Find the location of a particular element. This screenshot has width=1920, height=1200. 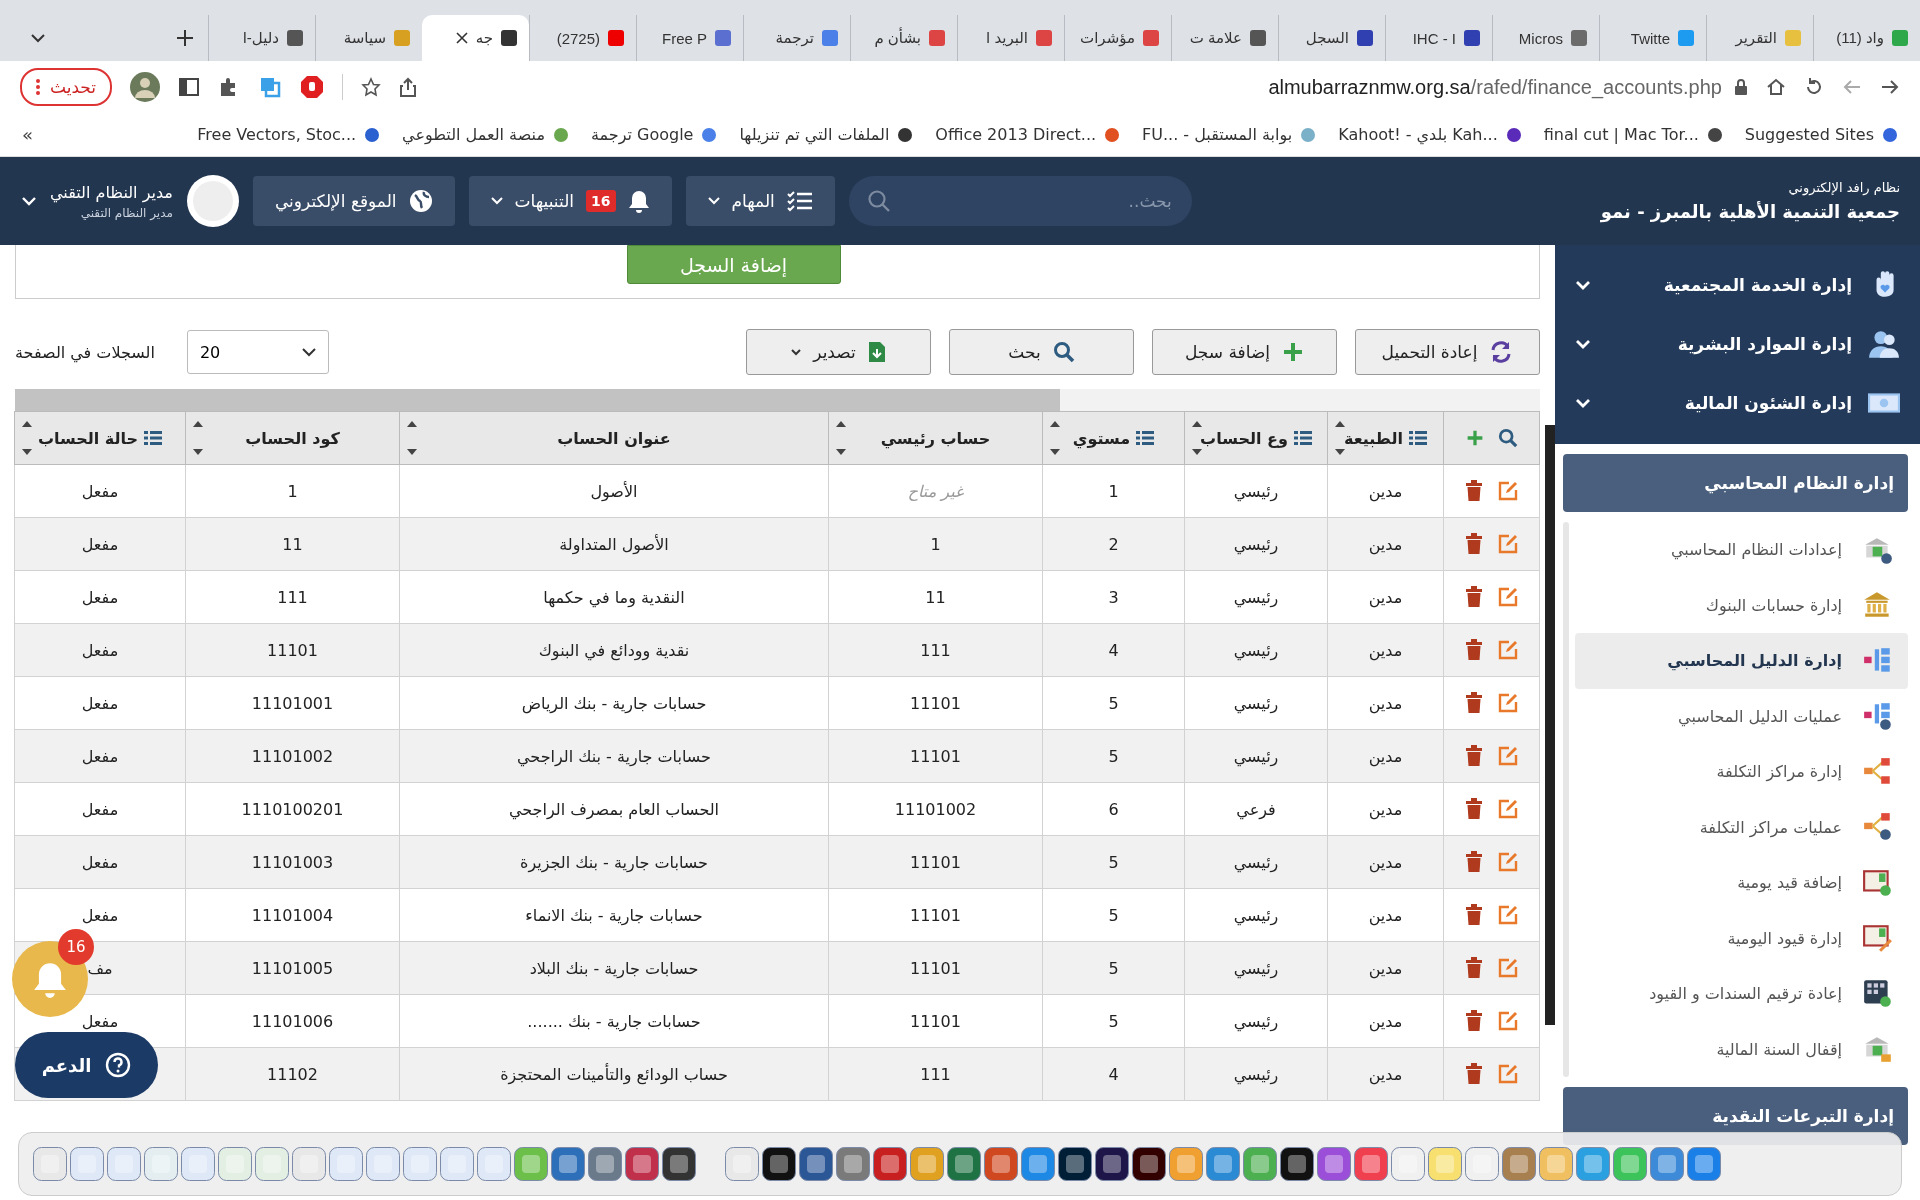

forward-arrow-icon is located at coordinates (1890, 87).